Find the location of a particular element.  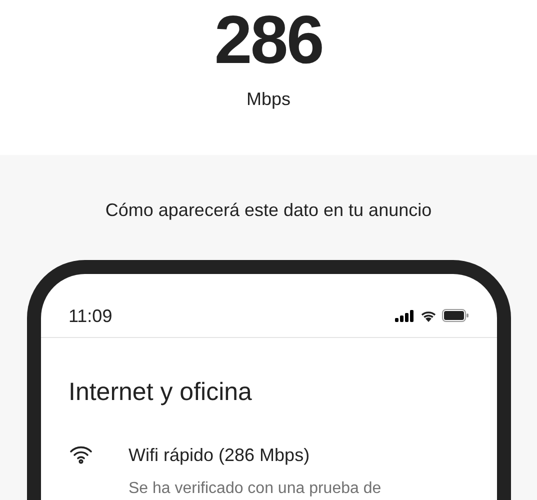

battery-icon is located at coordinates (455, 315).